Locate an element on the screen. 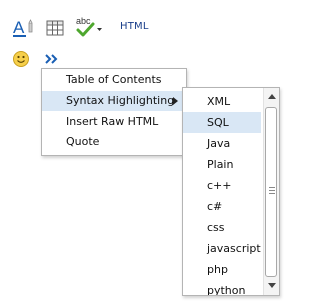 This screenshot has height=305, width=320. language-option-java: Java is located at coordinates (222, 143).